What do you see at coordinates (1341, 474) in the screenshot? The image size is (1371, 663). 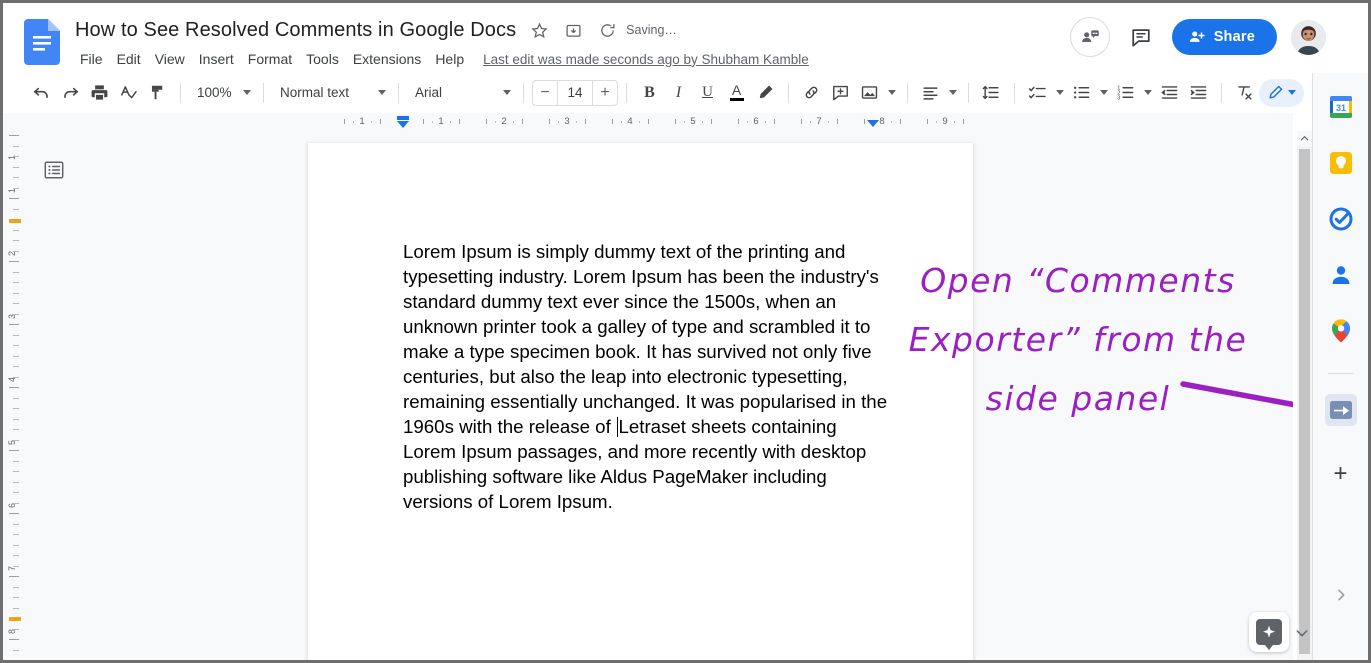 I see `get-addons-plus-icon: +` at bounding box center [1341, 474].